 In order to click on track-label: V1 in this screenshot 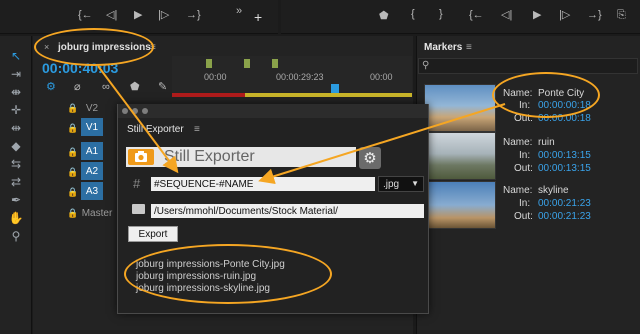, I will do `click(92, 127)`.